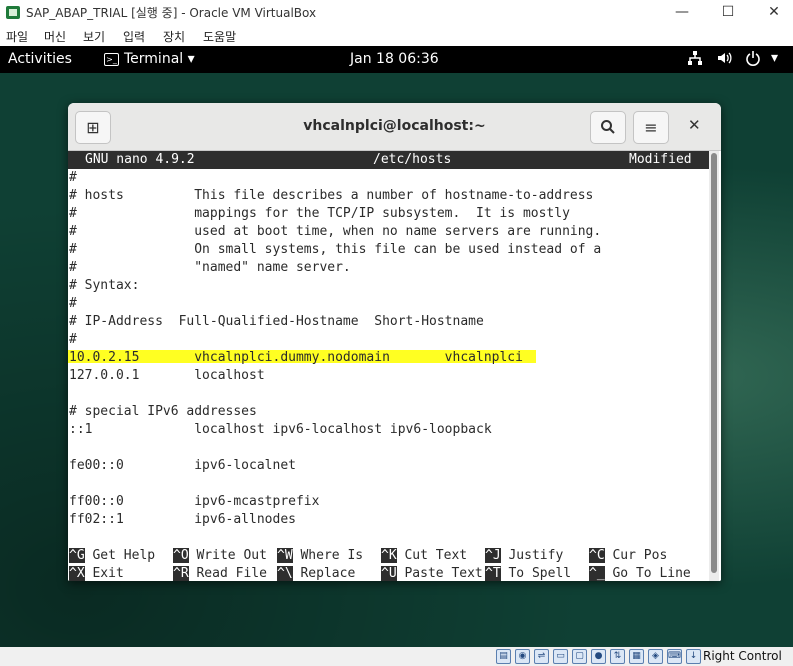 The height and width of the screenshot is (666, 793). I want to click on shortcut-read-file: ^R Read File, so click(220, 573).